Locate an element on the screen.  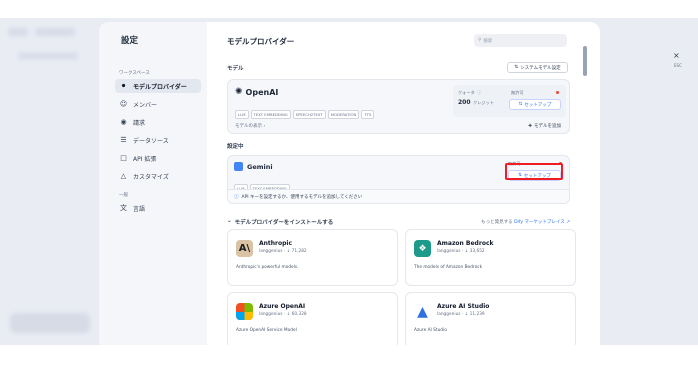
api-icon: □ is located at coordinates (123, 158).